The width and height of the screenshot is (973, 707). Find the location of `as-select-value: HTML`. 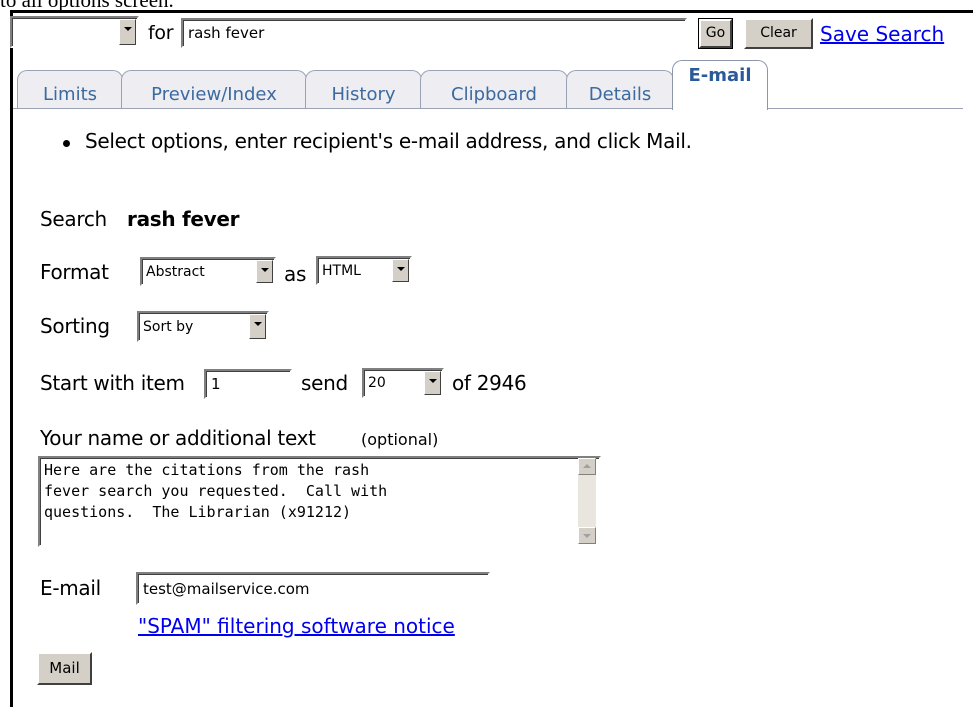

as-select-value: HTML is located at coordinates (341, 270).